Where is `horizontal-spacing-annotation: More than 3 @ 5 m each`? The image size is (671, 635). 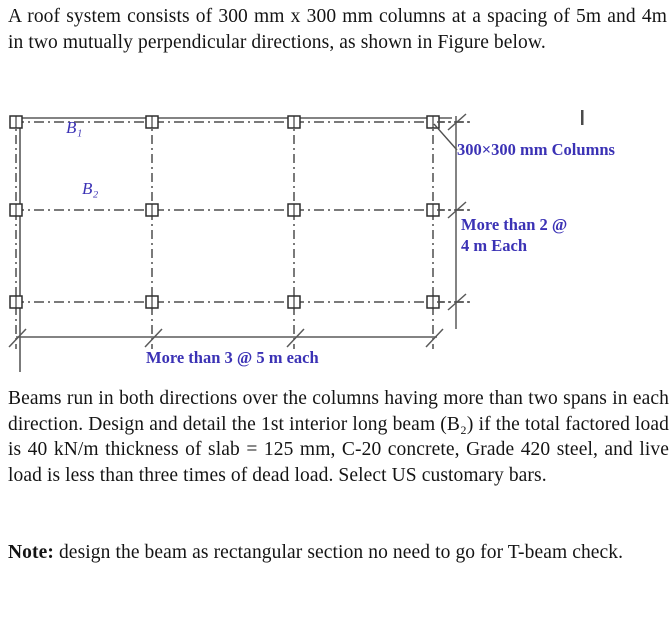 horizontal-spacing-annotation: More than 3 @ 5 m each is located at coordinates (232, 357).